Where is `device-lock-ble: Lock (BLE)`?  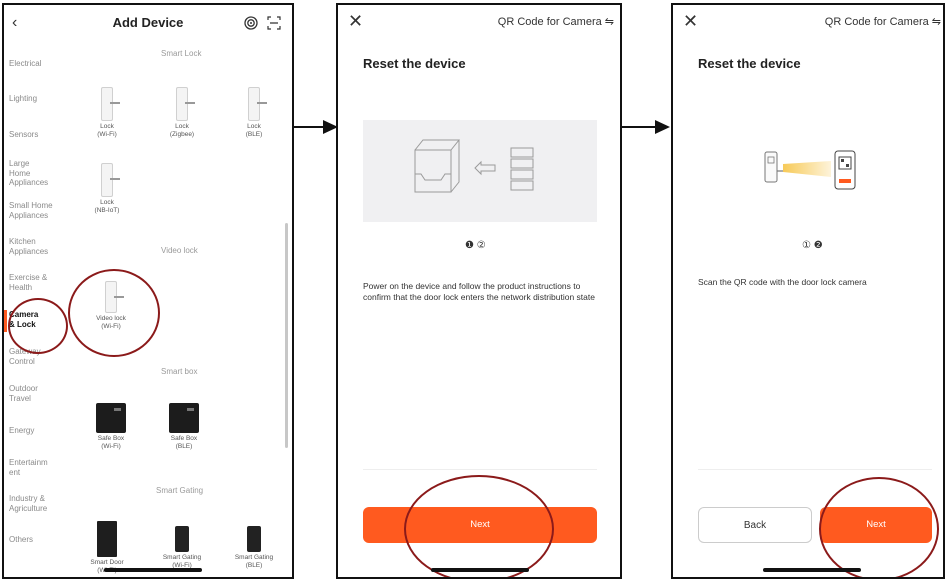 device-lock-ble: Lock (BLE) is located at coordinates (254, 113).